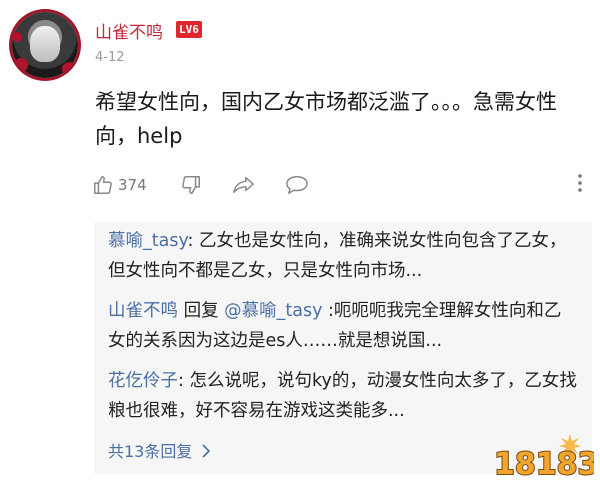 This screenshot has width=600, height=496. I want to click on like-button: 374, so click(119, 185).